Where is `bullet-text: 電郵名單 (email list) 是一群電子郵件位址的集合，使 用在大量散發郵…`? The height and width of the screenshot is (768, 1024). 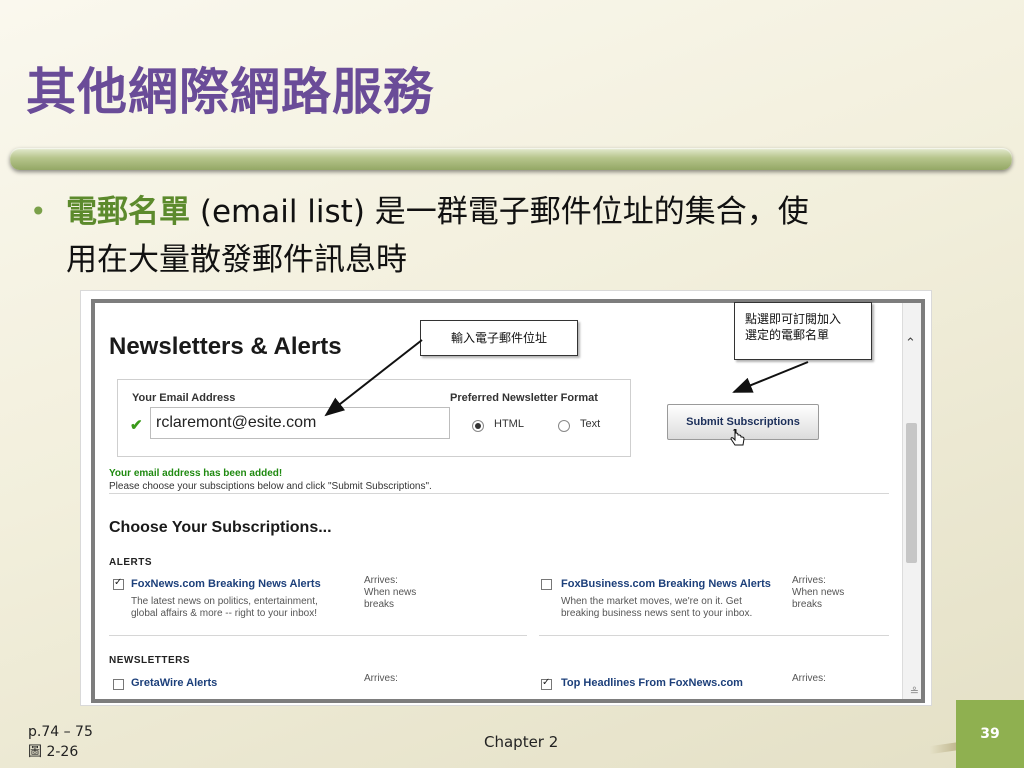 bullet-text: 電郵名單 (email list) 是一群電子郵件位址的集合，使 用在大量散發郵… is located at coordinates (528, 236).